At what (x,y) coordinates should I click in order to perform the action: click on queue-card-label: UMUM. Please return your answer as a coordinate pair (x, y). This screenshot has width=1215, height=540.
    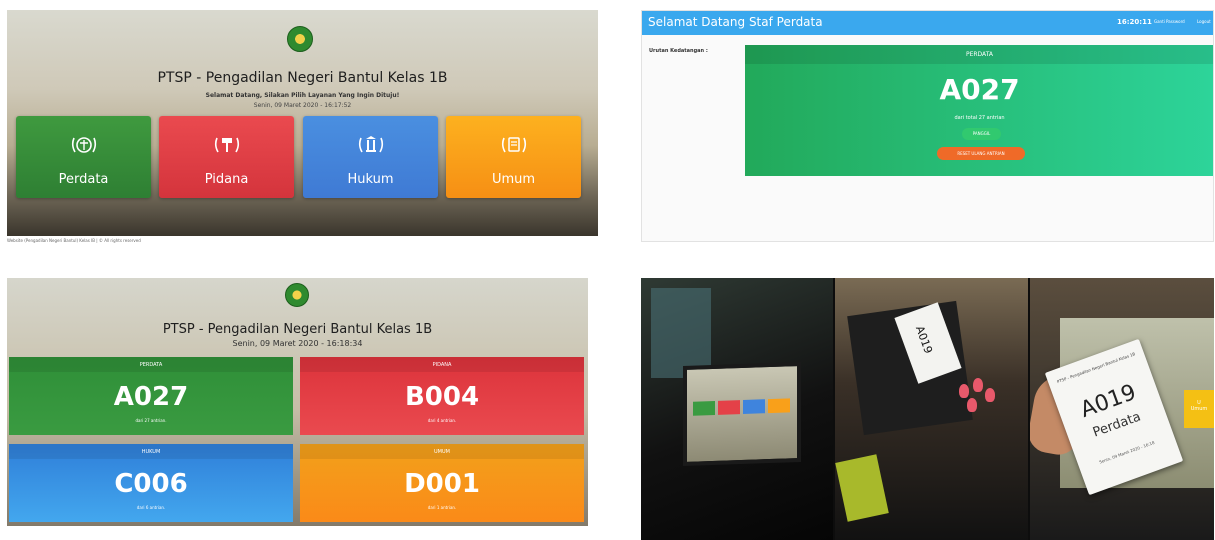
    Looking at the image, I should click on (442, 451).